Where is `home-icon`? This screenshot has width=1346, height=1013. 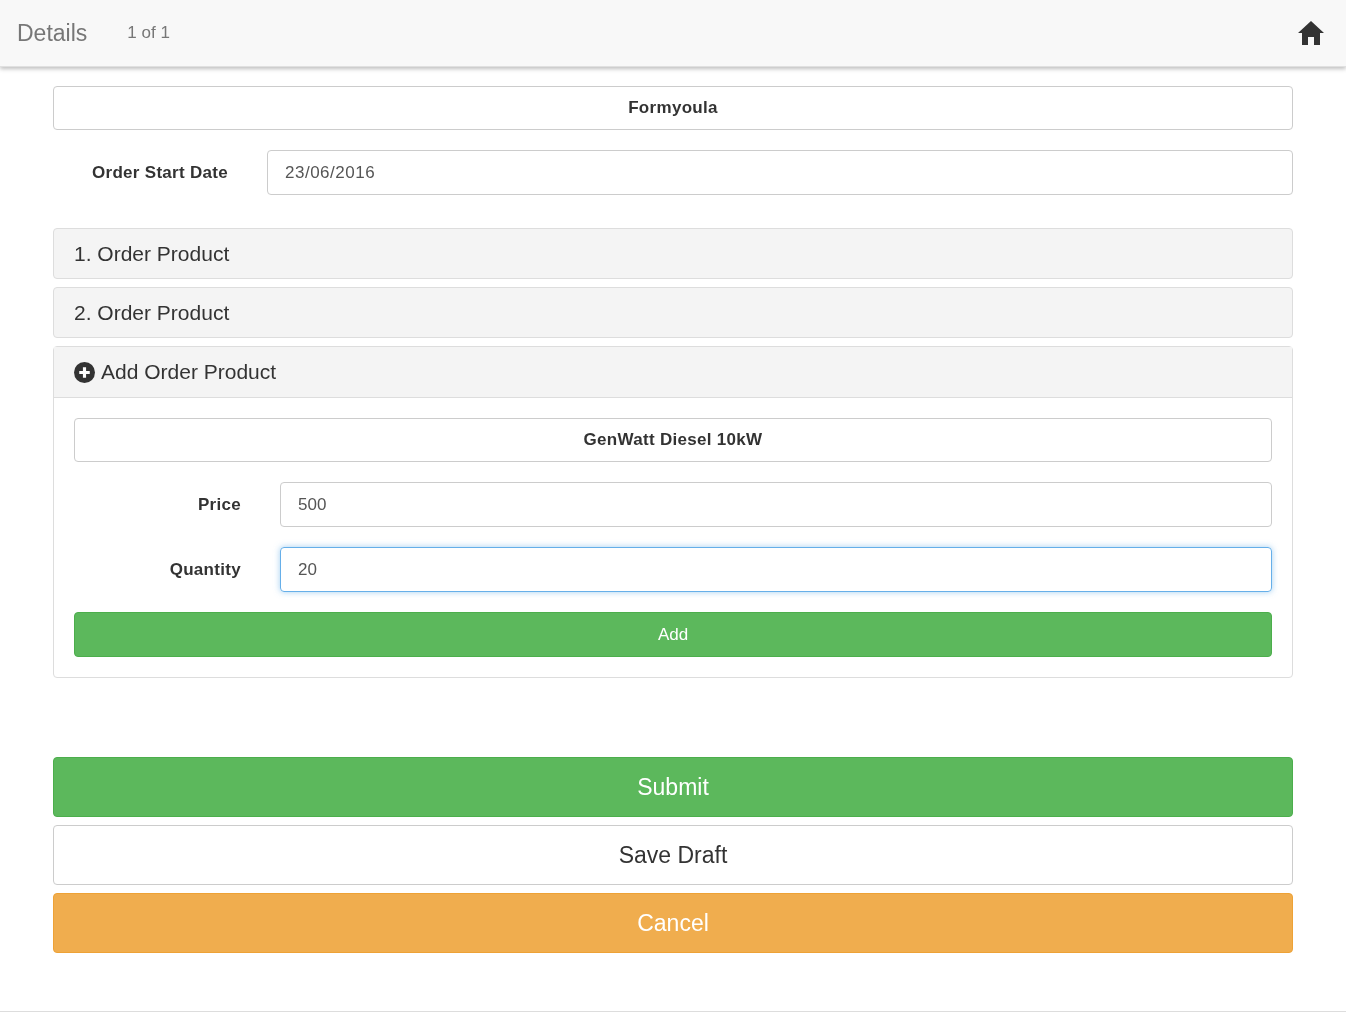
home-icon is located at coordinates (1311, 33).